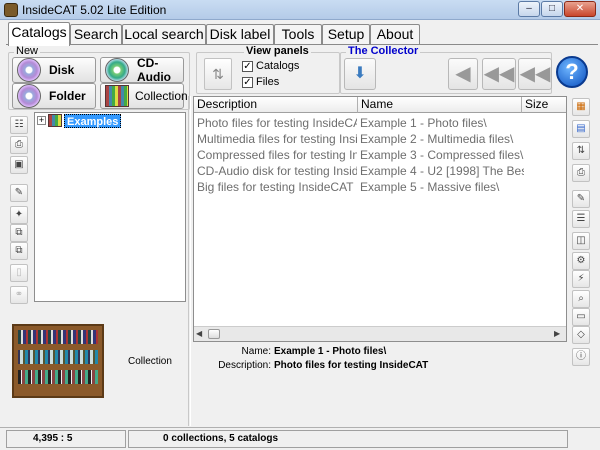  What do you see at coordinates (351, 365) in the screenshot?
I see `detail-description-value: Photo files for testing InsideCAT` at bounding box center [351, 365].